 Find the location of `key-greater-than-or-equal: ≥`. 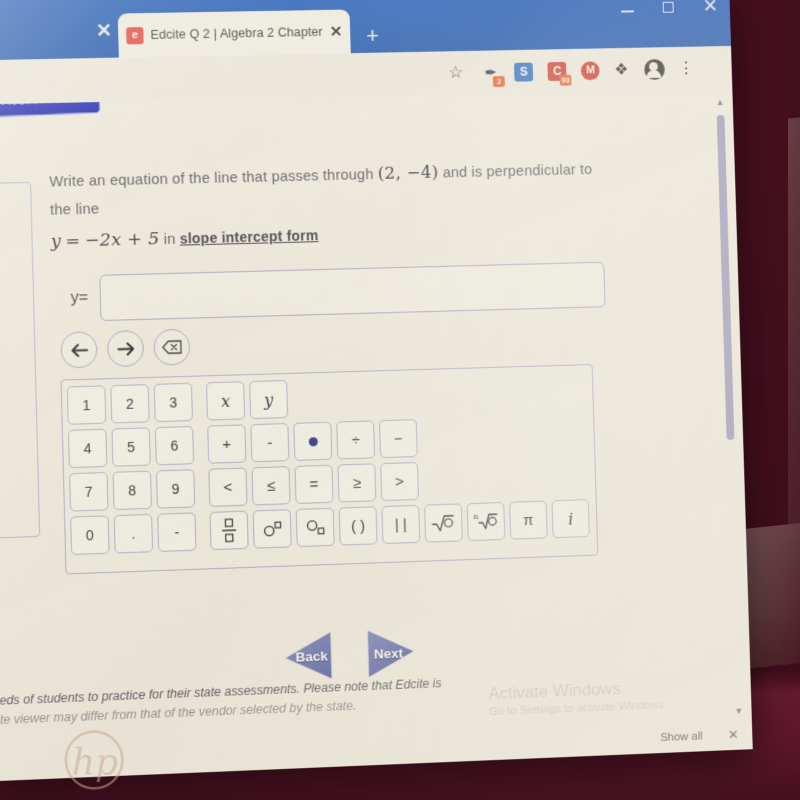

key-greater-than-or-equal: ≥ is located at coordinates (357, 483).